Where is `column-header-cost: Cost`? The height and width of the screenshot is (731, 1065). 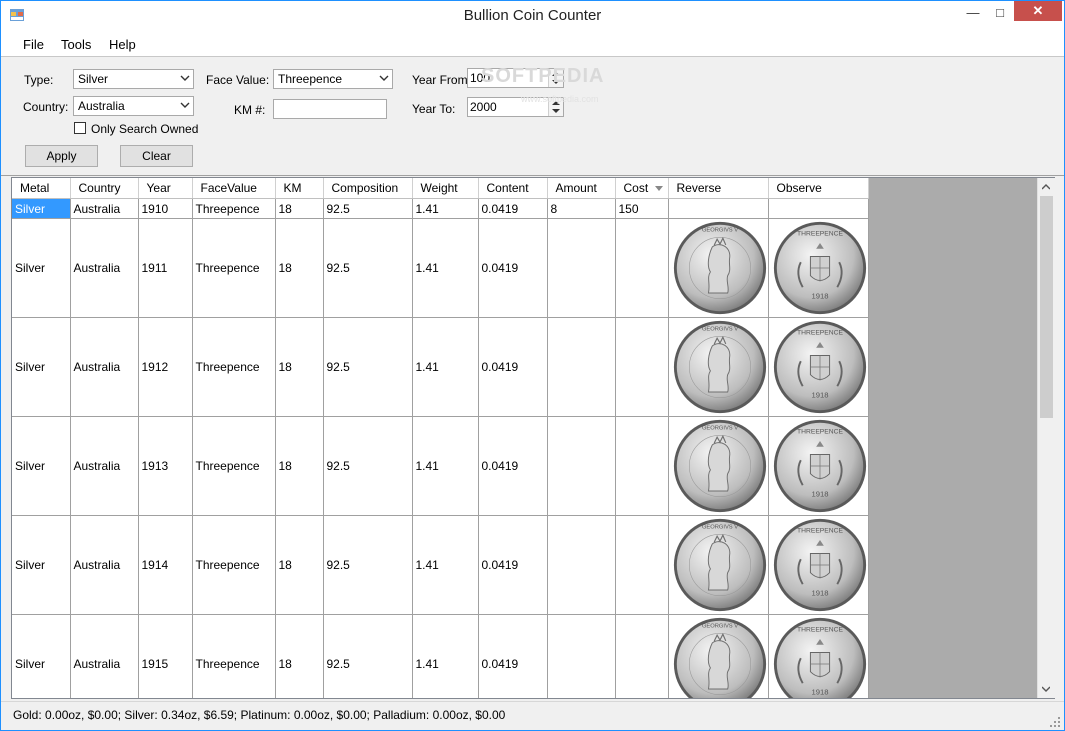
column-header-cost: Cost is located at coordinates (642, 188).